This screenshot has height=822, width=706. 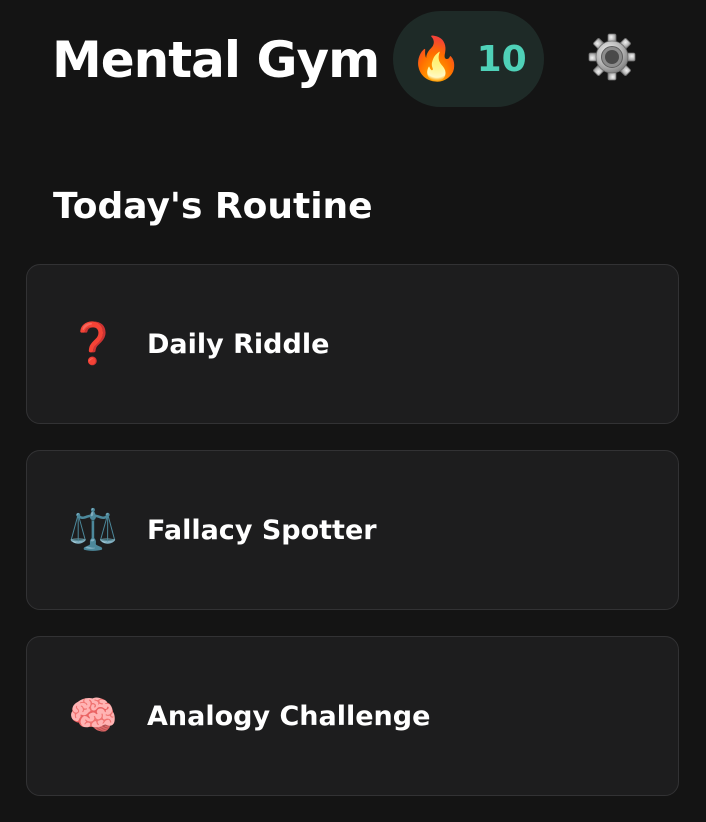 I want to click on app-header: Mental Gym, so click(x=216, y=59).